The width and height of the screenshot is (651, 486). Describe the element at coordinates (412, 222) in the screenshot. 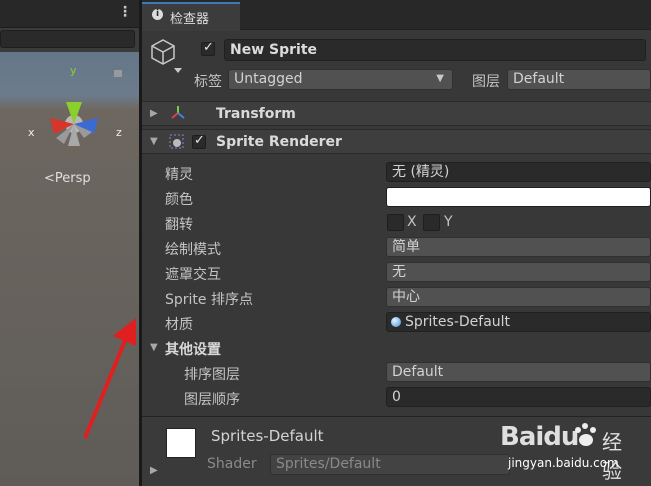

I see `flip-x-label: X` at that location.